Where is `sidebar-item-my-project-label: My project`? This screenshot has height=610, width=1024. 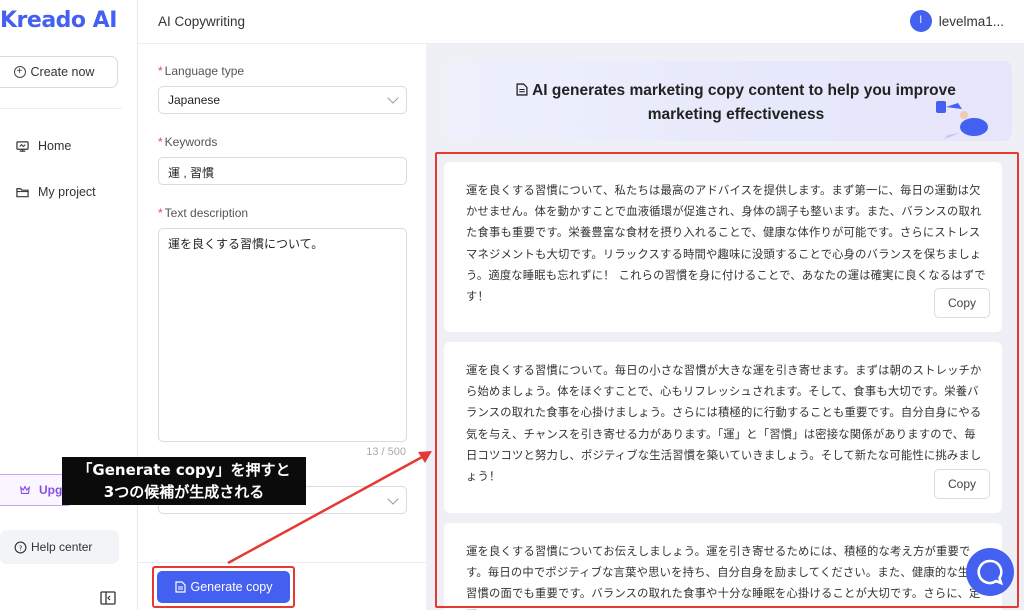 sidebar-item-my-project-label: My project is located at coordinates (67, 192).